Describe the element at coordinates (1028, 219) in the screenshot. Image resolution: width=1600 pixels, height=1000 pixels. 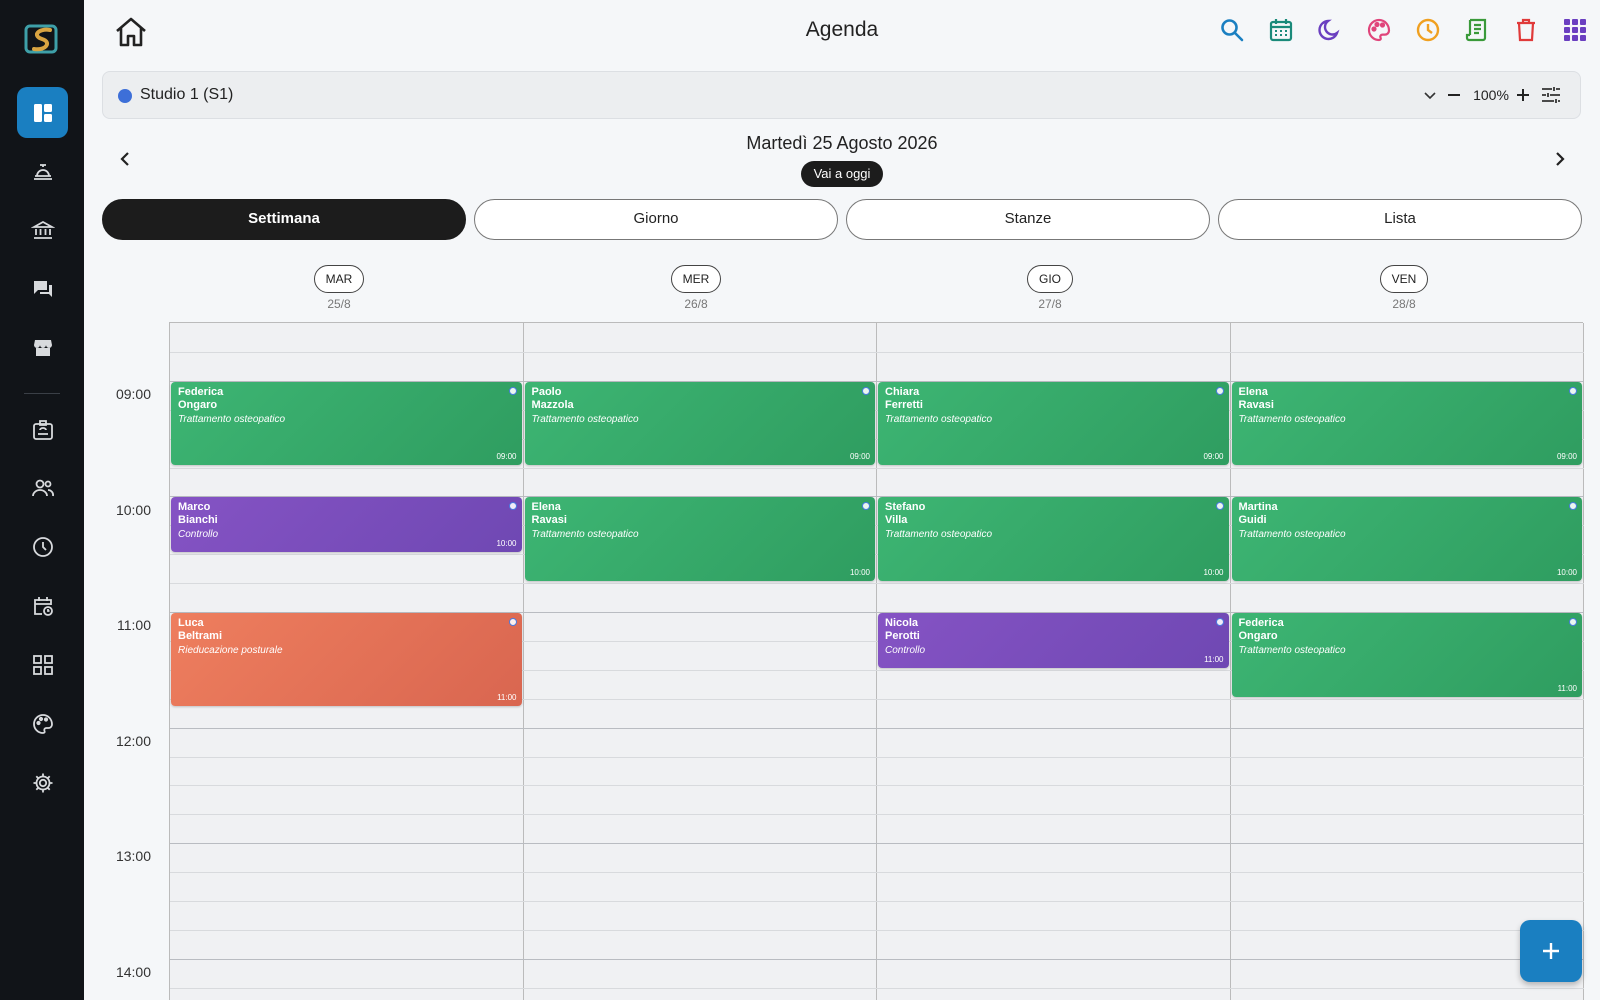
I see `tab-stanze: Stanze` at that location.